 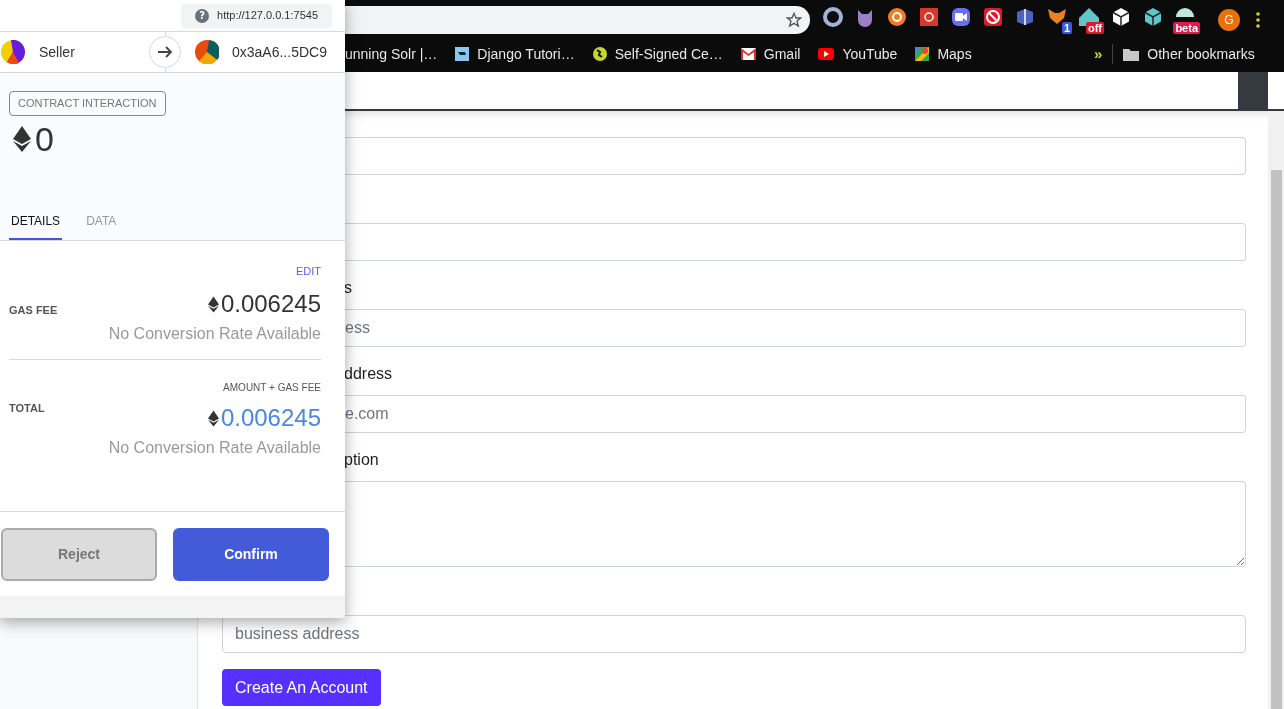 What do you see at coordinates (44, 138) in the screenshot?
I see `amount-value: 0` at bounding box center [44, 138].